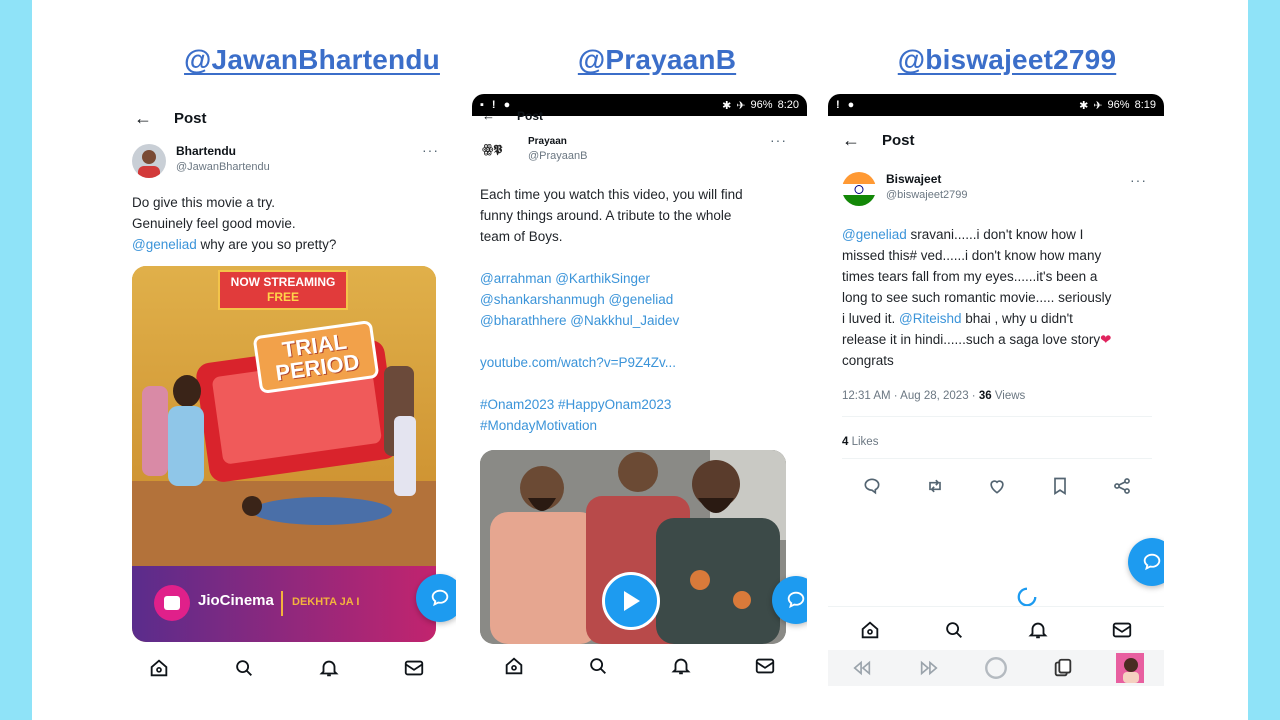 This screenshot has width=1280, height=720. I want to click on window-switch-icon, so click(1063, 668).